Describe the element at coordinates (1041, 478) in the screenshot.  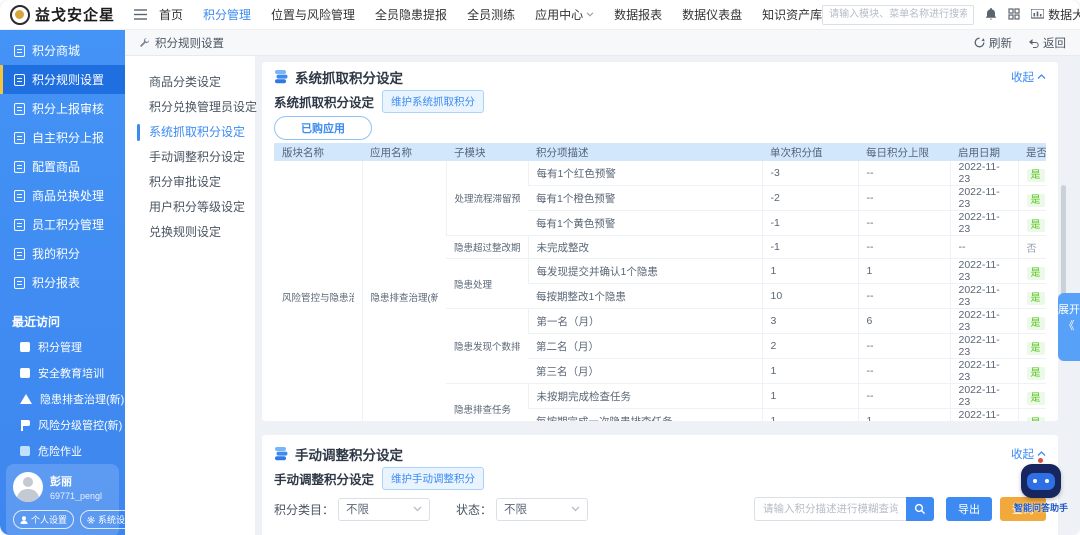
I see `robot-icon` at that location.